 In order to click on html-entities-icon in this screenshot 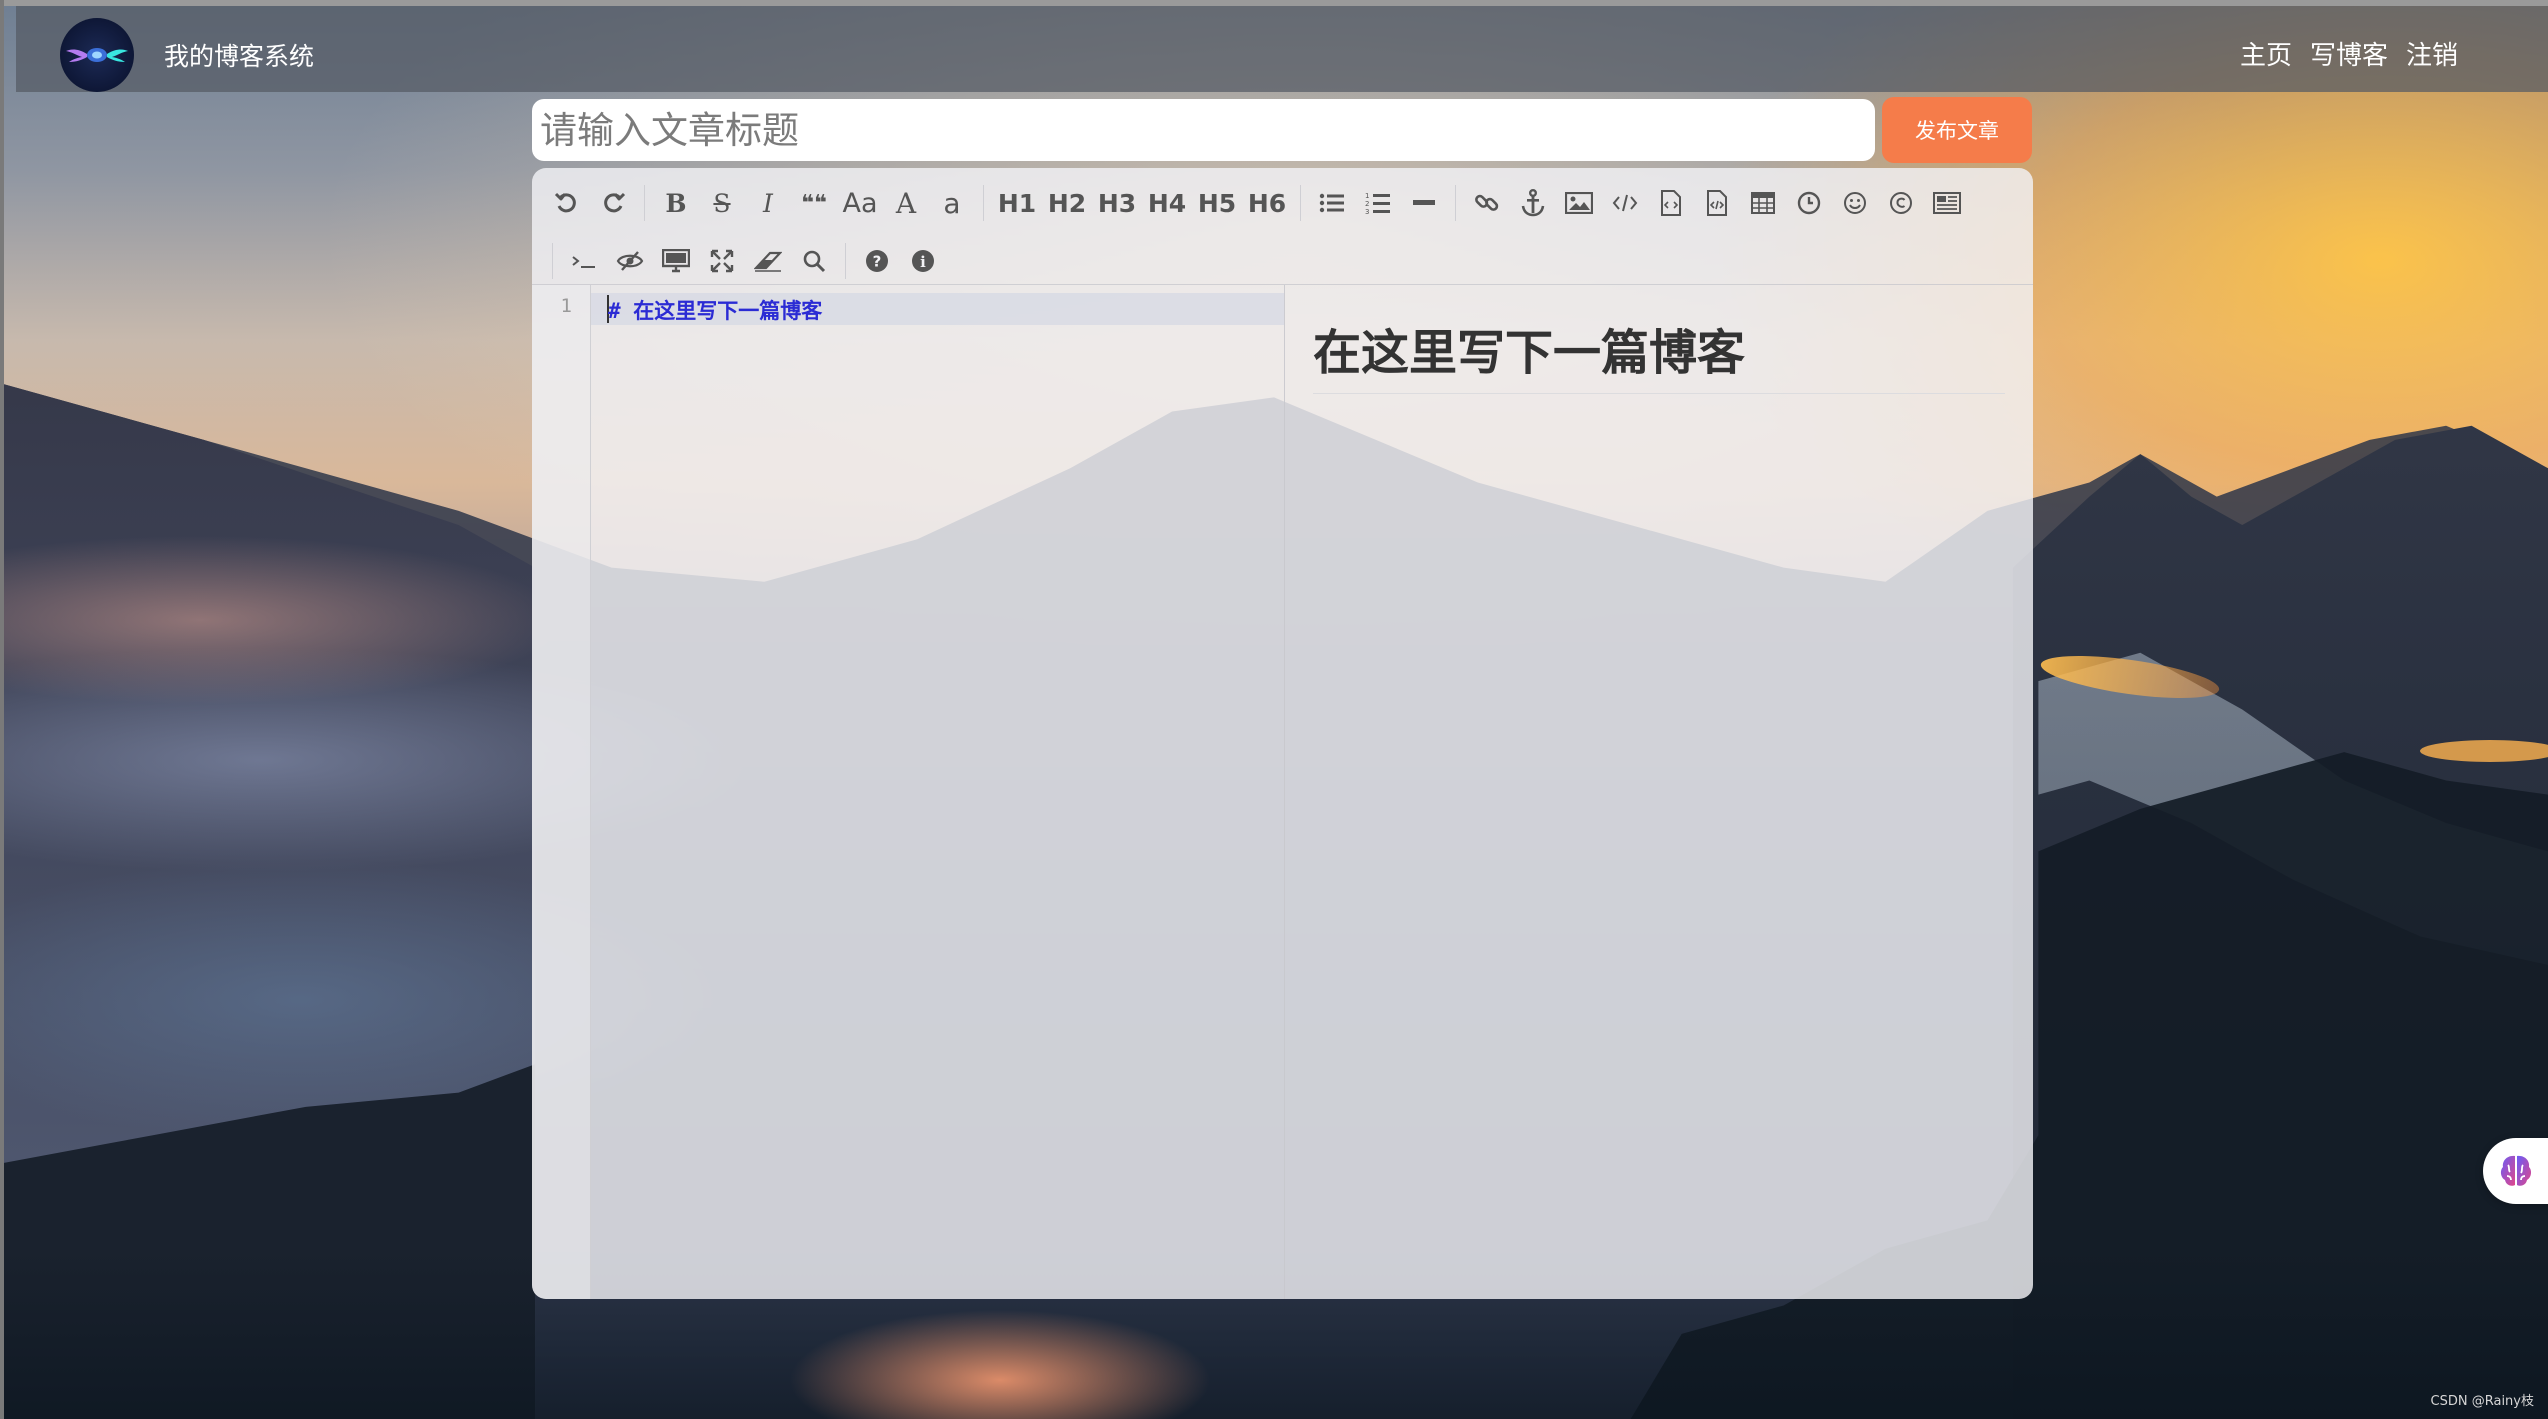, I will do `click(1901, 203)`.